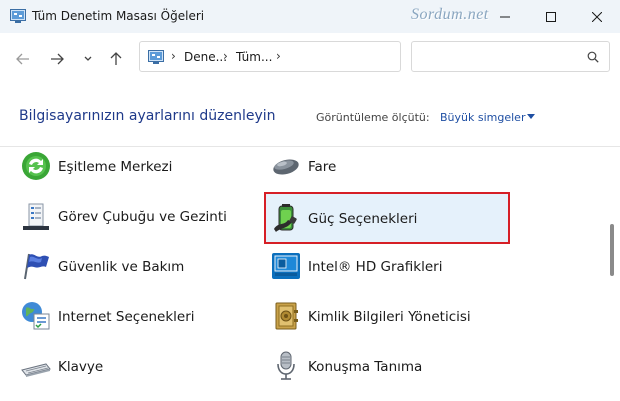  I want to click on maximize-button, so click(551, 16).